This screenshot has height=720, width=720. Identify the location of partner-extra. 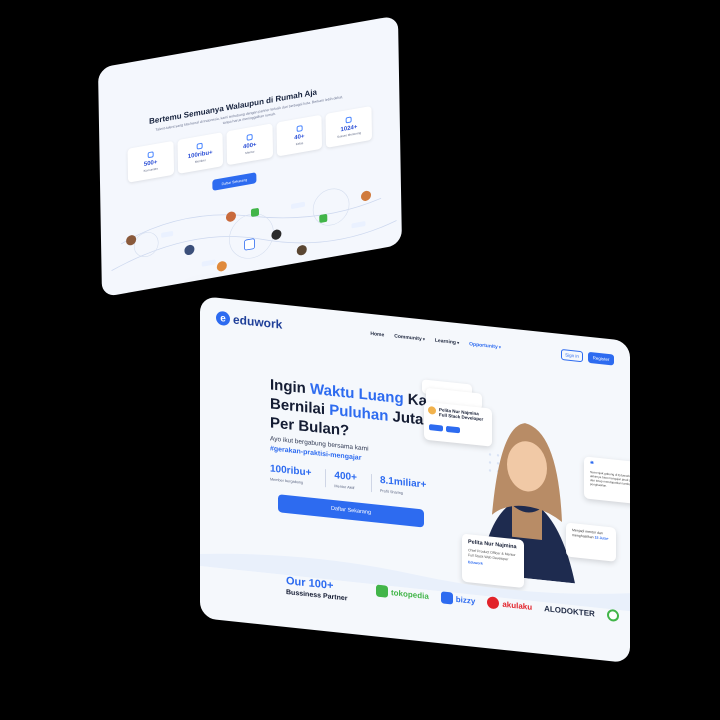
(612, 615).